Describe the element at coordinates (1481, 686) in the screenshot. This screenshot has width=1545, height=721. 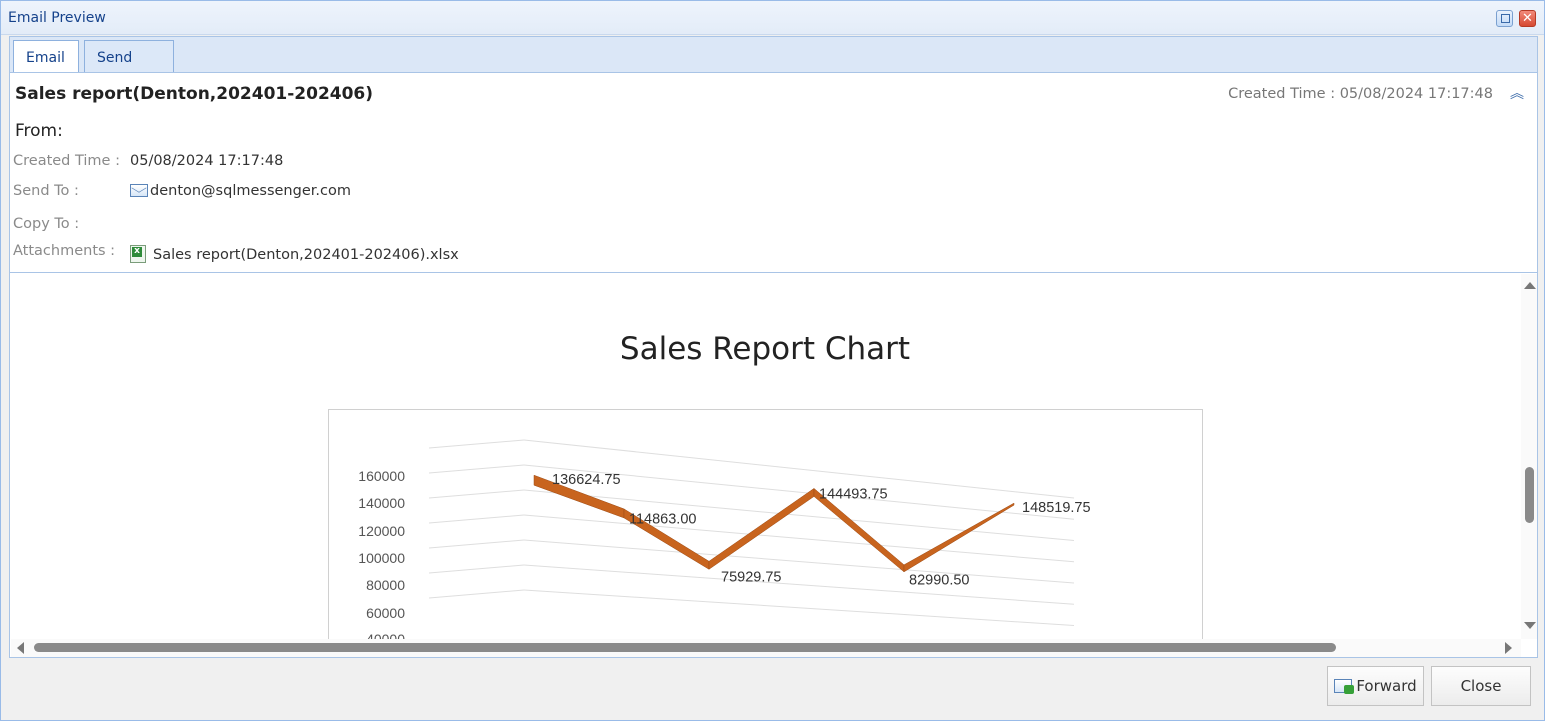
I see `close-button: Close` at that location.